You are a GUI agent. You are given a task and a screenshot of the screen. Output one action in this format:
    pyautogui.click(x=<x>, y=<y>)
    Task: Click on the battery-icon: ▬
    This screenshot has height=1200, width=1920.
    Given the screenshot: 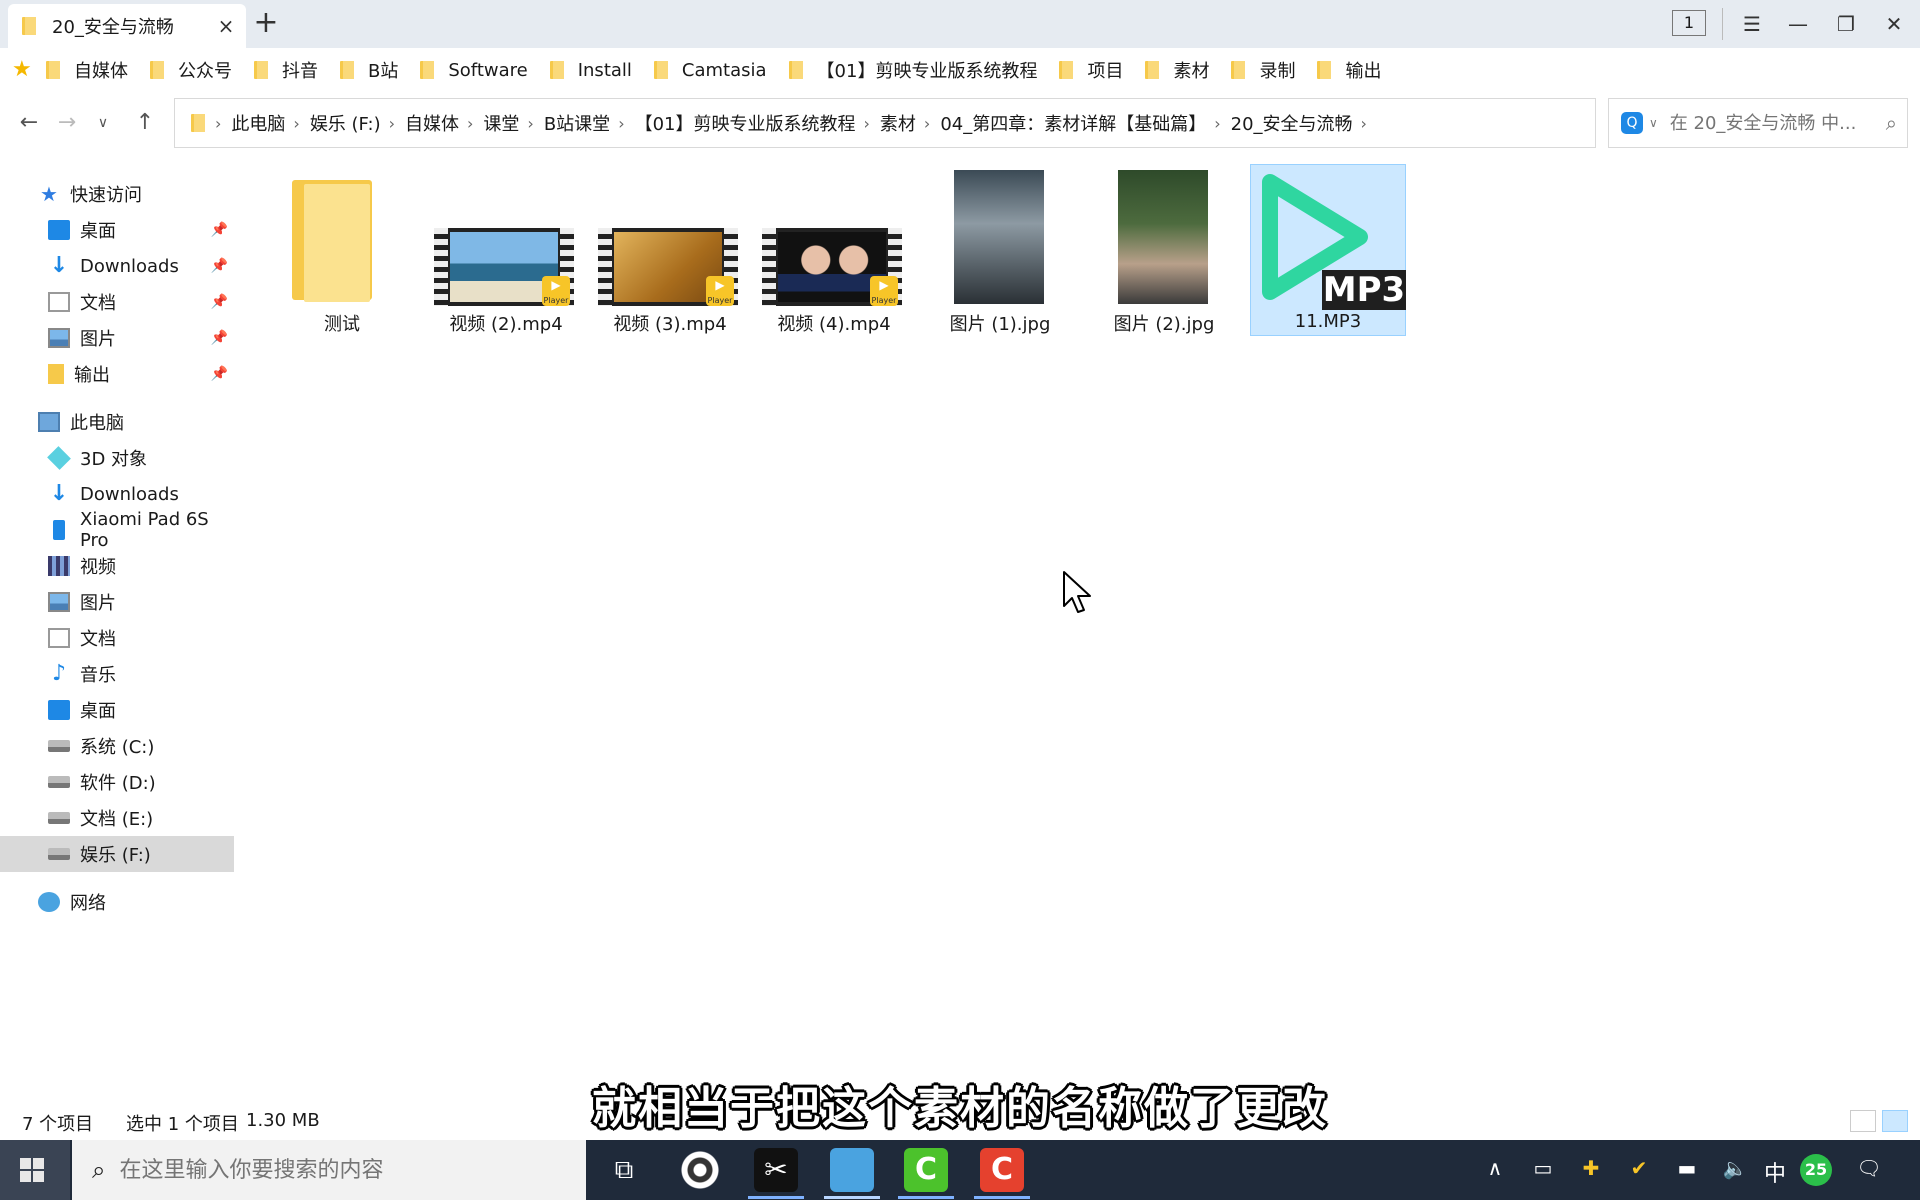 What is the action you would take?
    pyautogui.click(x=1687, y=1168)
    